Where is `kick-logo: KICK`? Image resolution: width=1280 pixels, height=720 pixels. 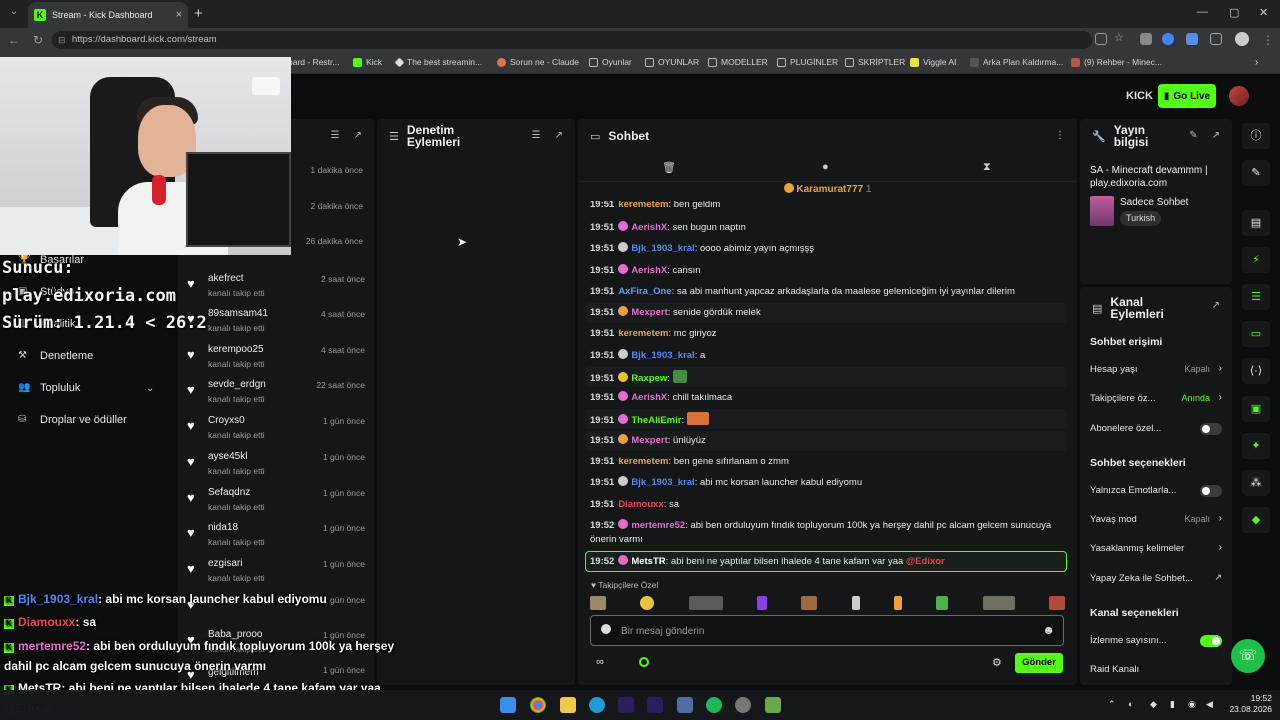
kick-logo: KICK is located at coordinates (1139, 96).